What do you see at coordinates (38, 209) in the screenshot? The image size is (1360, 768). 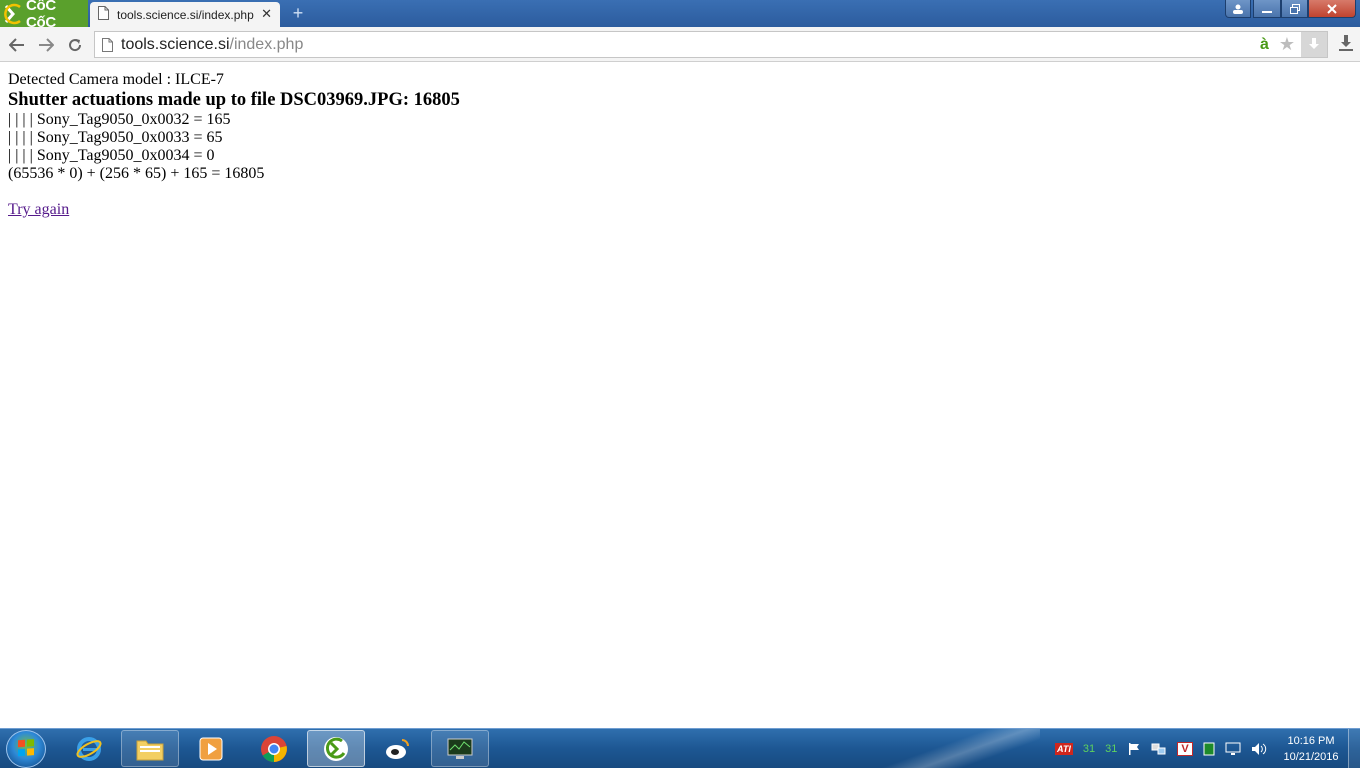 I see `try-again-link: Try again` at bounding box center [38, 209].